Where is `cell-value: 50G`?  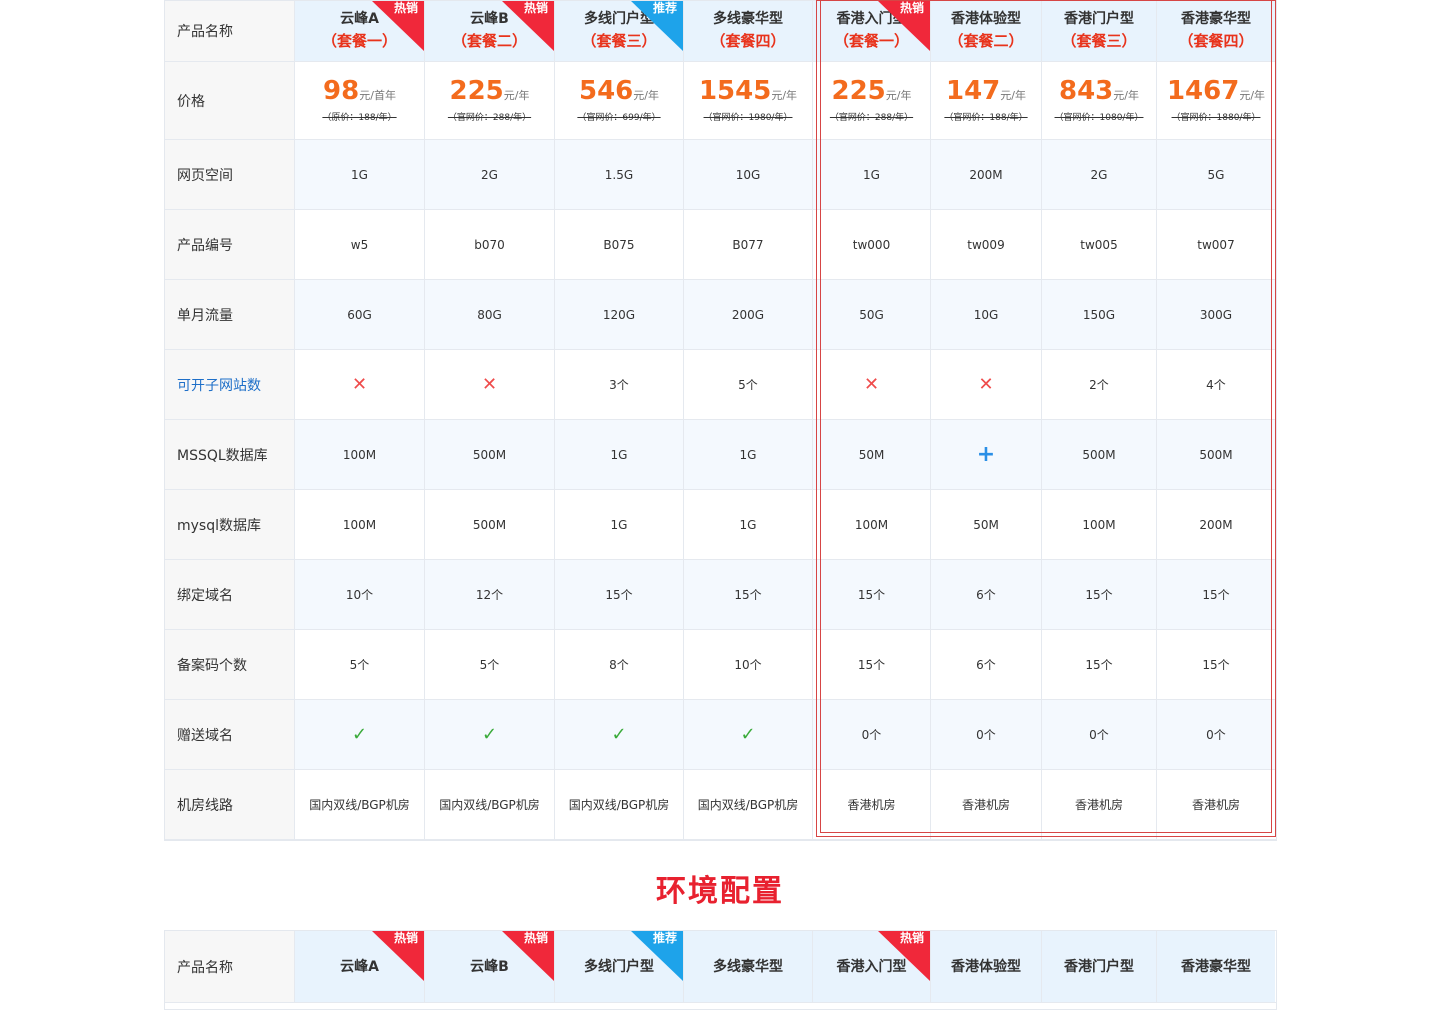 cell-value: 50G is located at coordinates (871, 314).